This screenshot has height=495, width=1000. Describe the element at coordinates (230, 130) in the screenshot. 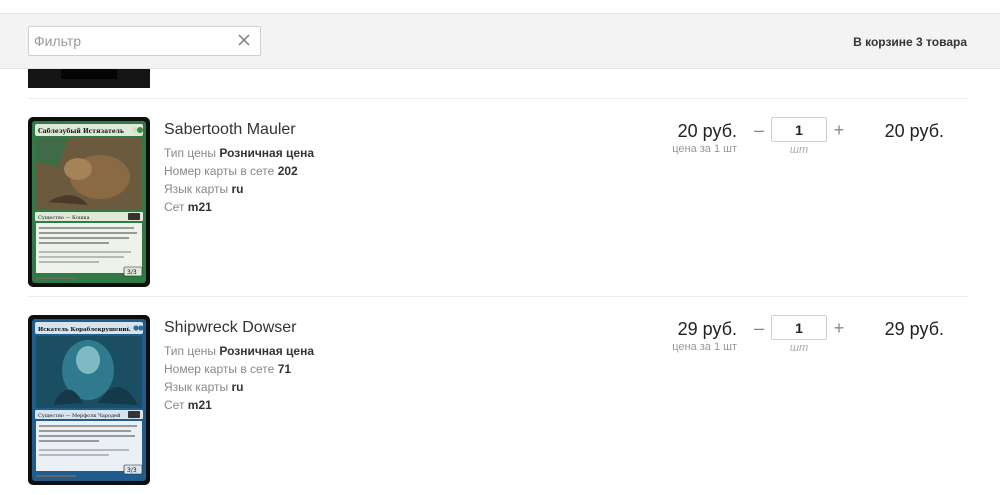

I see `product-name: Sabertooth Mauler` at that location.